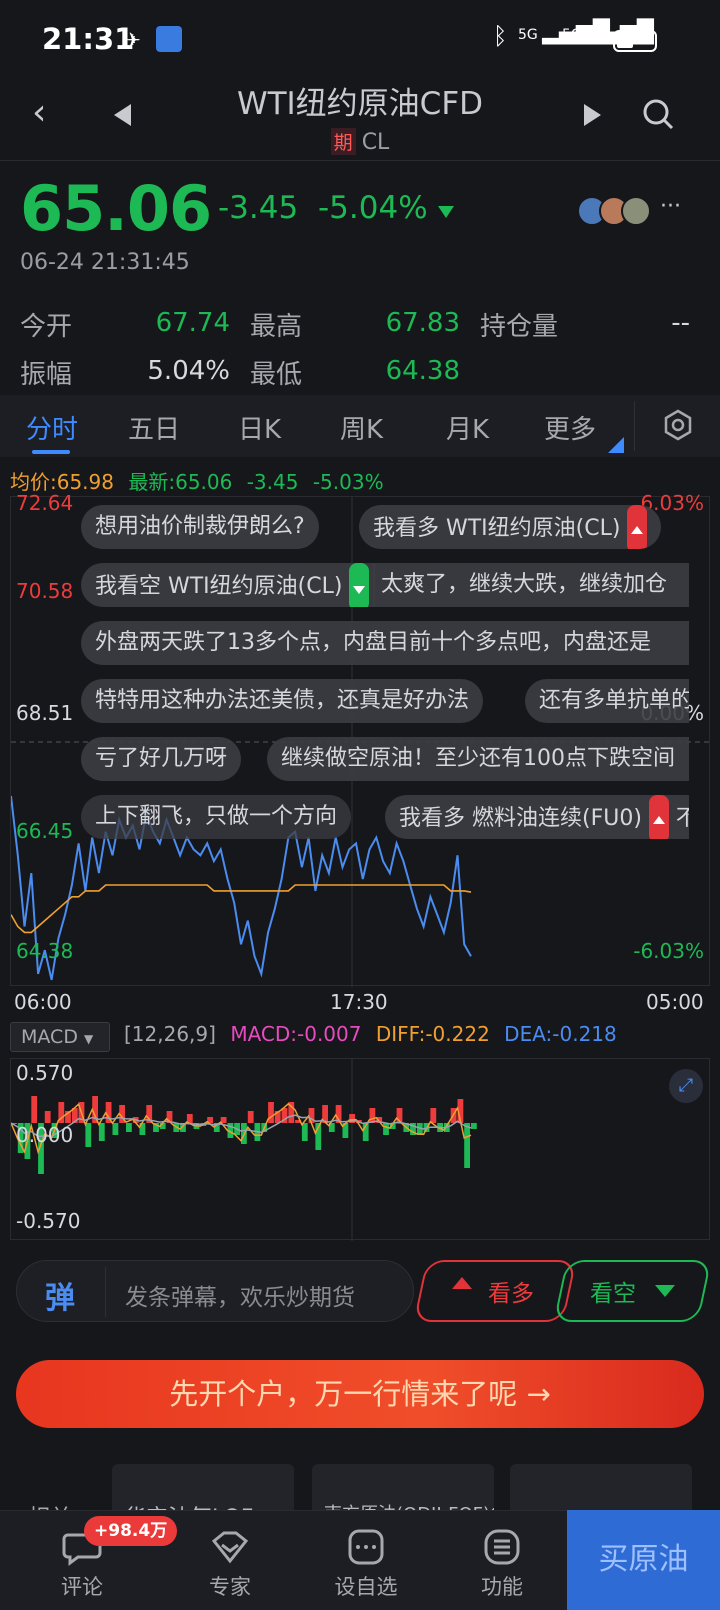  Describe the element at coordinates (46, 327) in the screenshot. I see `open-label: 今开` at that location.